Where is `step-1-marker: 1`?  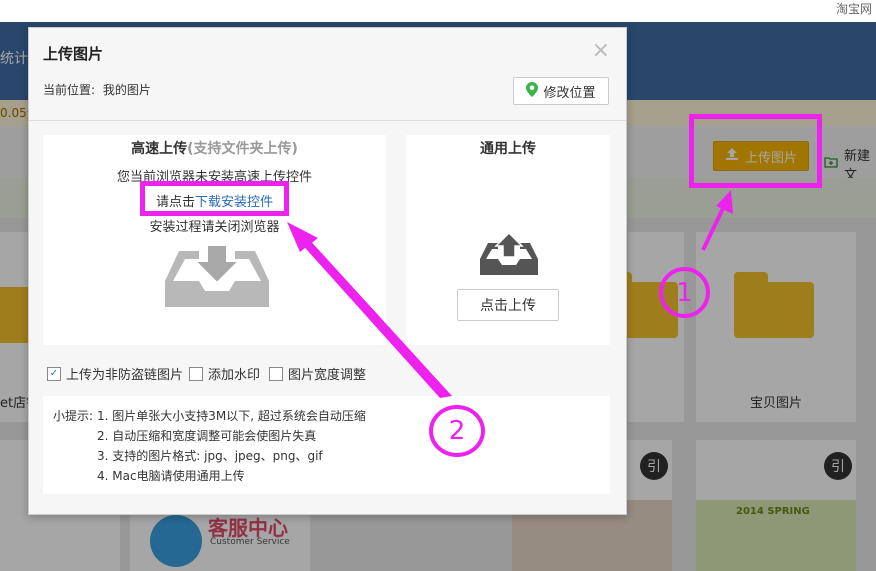 step-1-marker: 1 is located at coordinates (684, 292).